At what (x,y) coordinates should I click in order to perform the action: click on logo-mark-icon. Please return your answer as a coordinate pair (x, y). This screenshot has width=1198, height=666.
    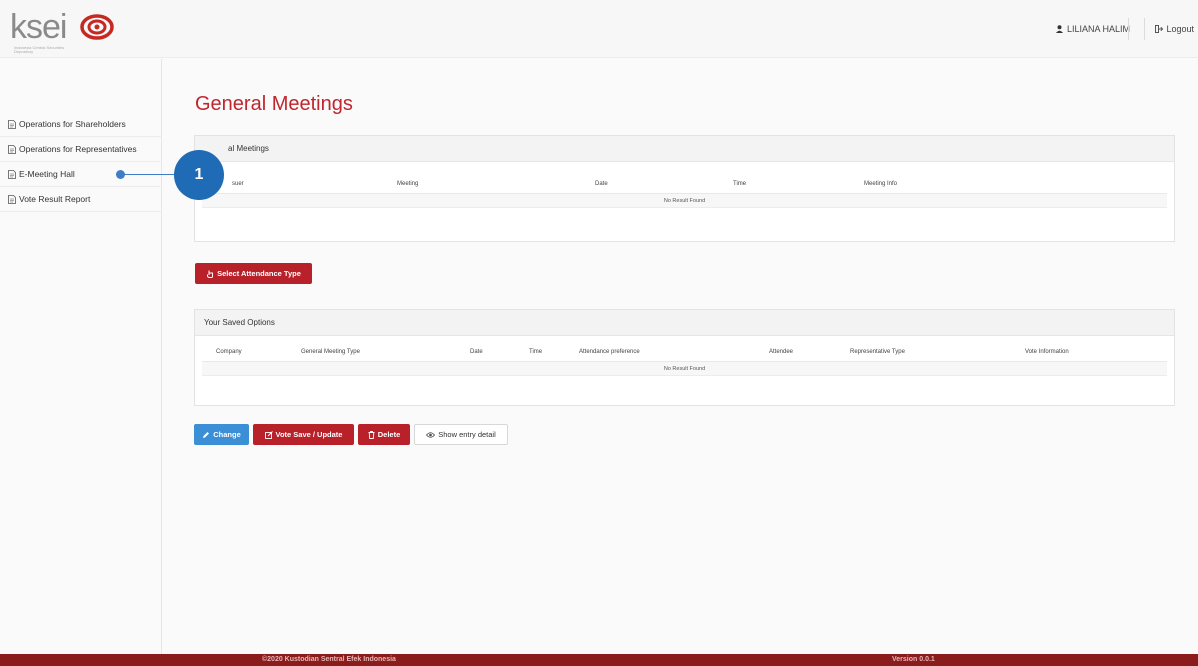
    Looking at the image, I should click on (97, 27).